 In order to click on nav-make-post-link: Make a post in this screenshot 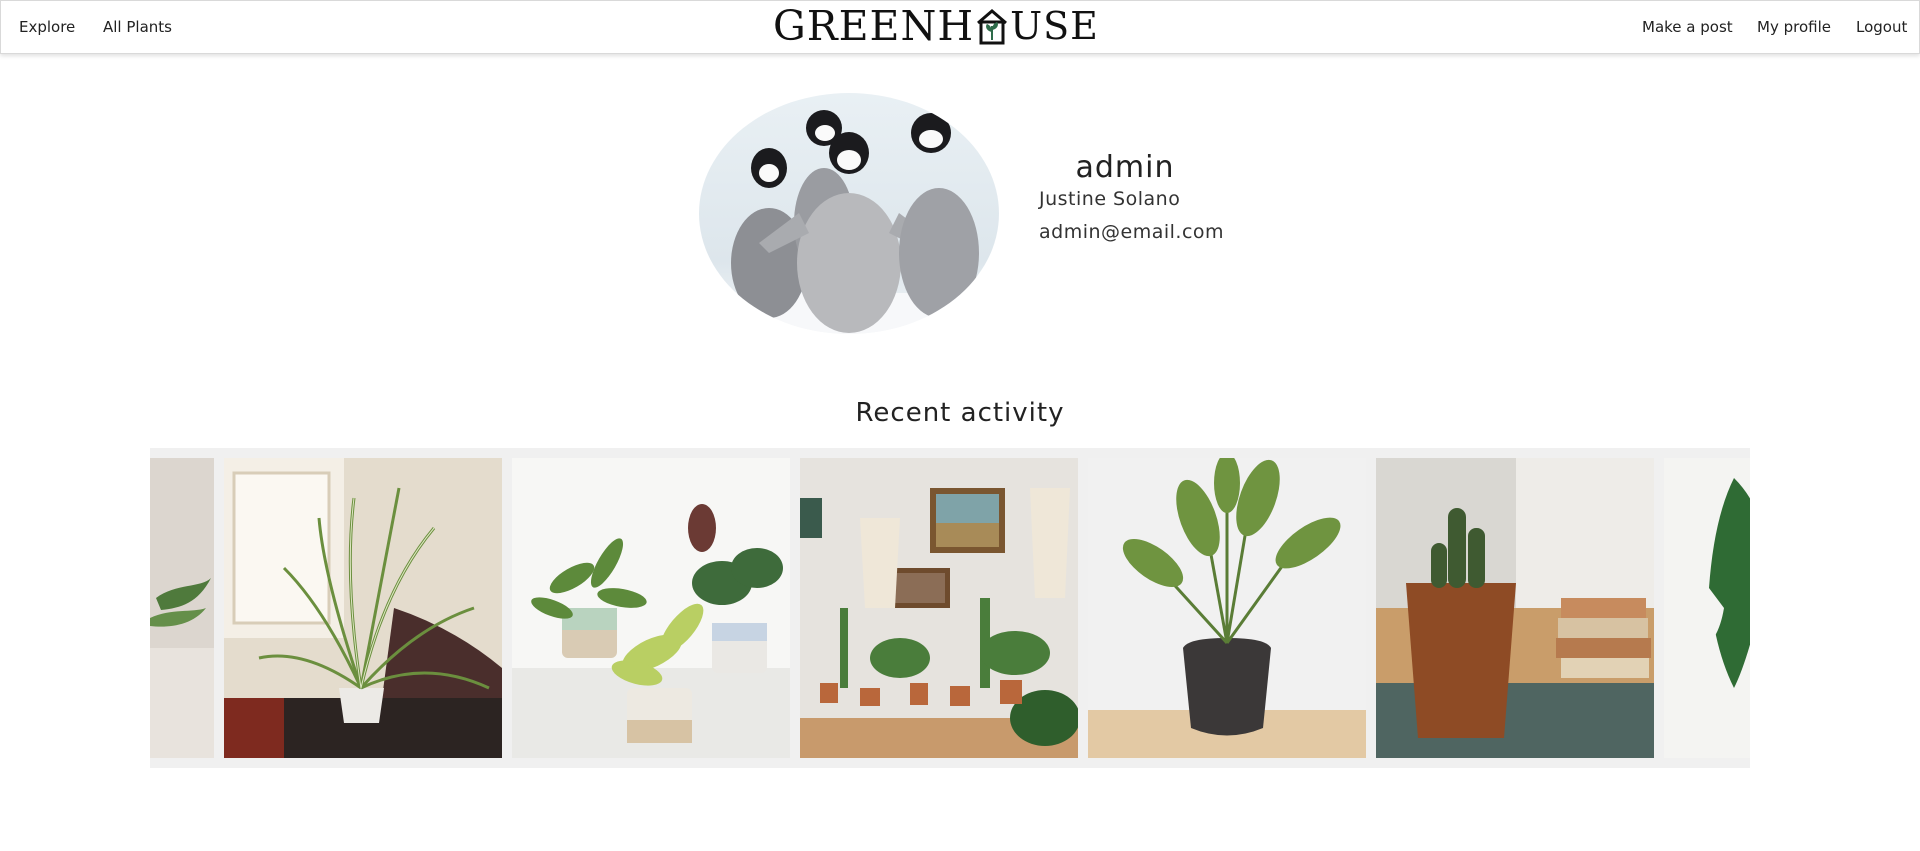, I will do `click(1687, 27)`.